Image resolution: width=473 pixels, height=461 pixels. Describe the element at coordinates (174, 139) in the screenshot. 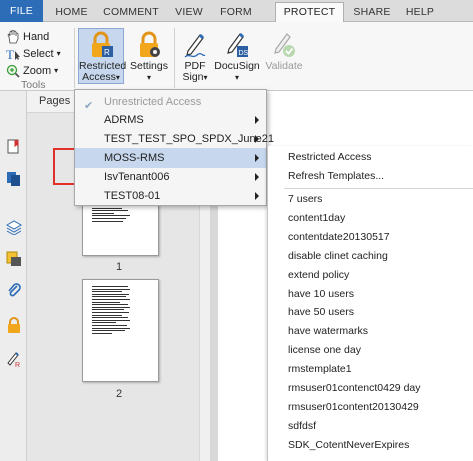

I see `menu-item-test-spo: TEST_TEST_SPO_SPDX_June21` at that location.